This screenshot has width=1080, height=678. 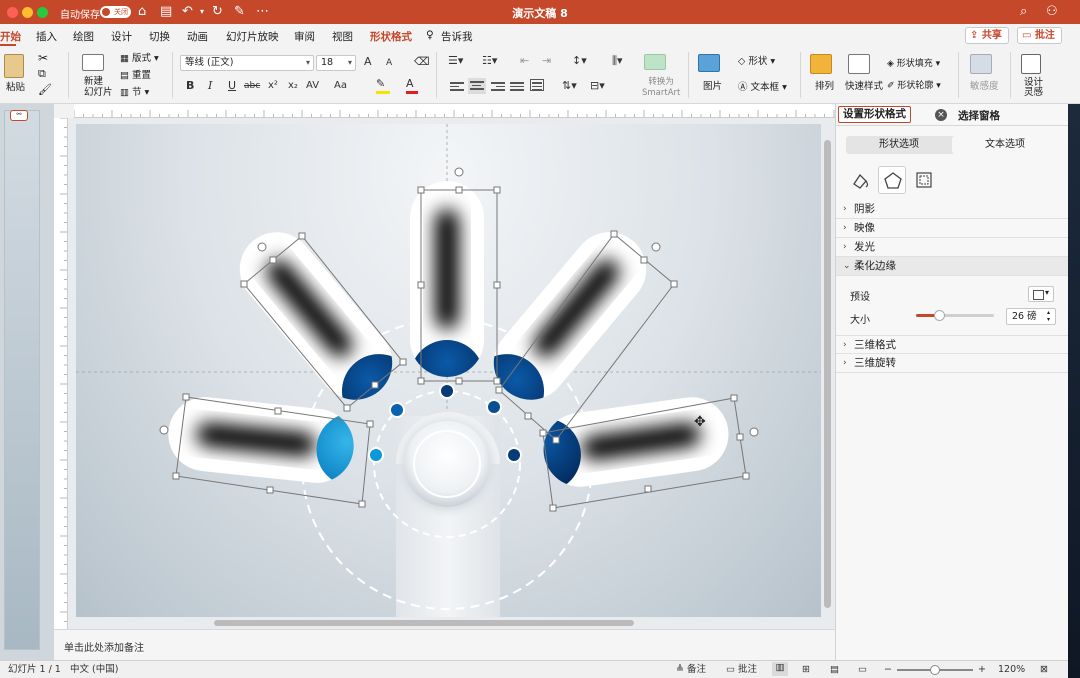 I want to click on zoom-slider-thumb, so click(x=935, y=670).